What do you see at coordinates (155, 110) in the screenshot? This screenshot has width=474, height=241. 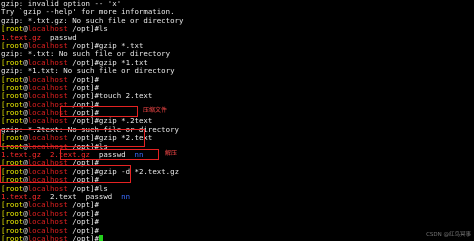 I see `annotation-compress: 压缩文件` at bounding box center [155, 110].